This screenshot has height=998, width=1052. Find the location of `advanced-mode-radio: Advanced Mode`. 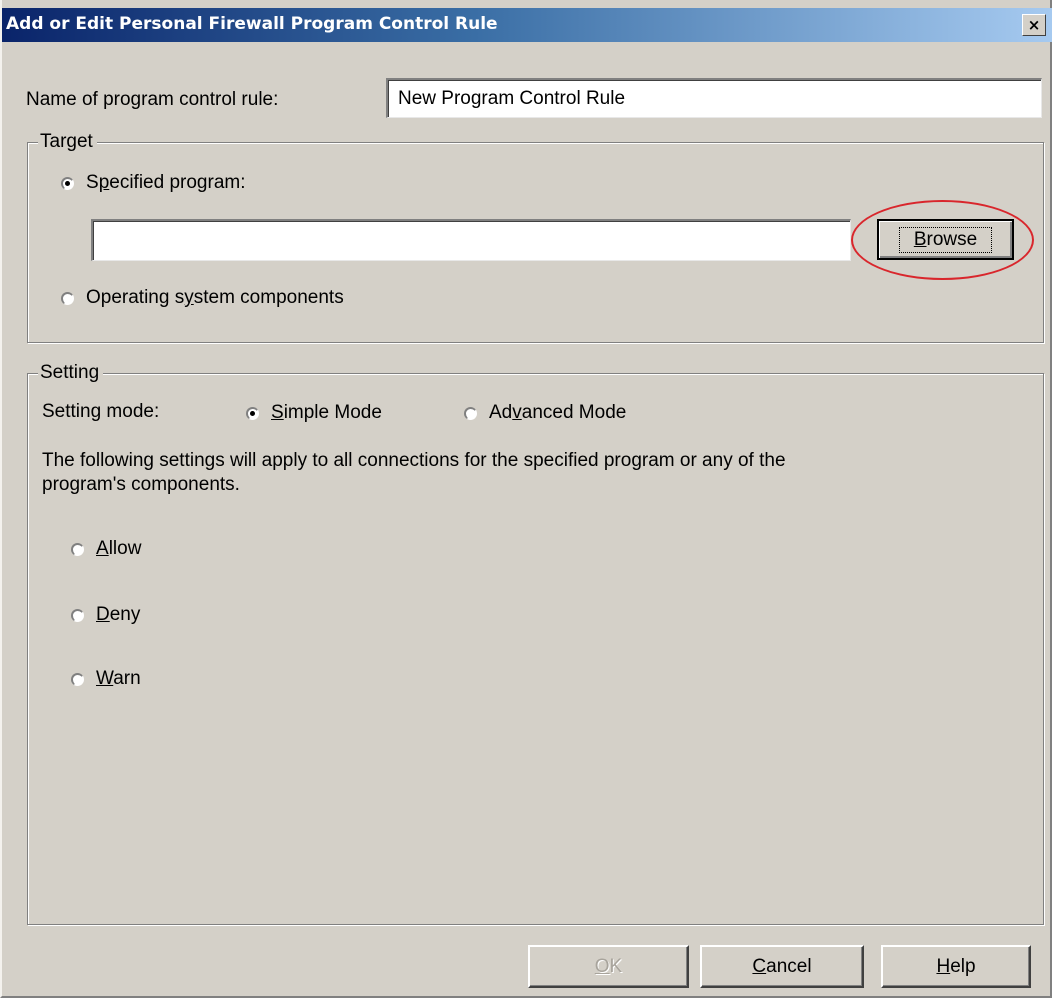

advanced-mode-radio: Advanced Mode is located at coordinates (545, 413).